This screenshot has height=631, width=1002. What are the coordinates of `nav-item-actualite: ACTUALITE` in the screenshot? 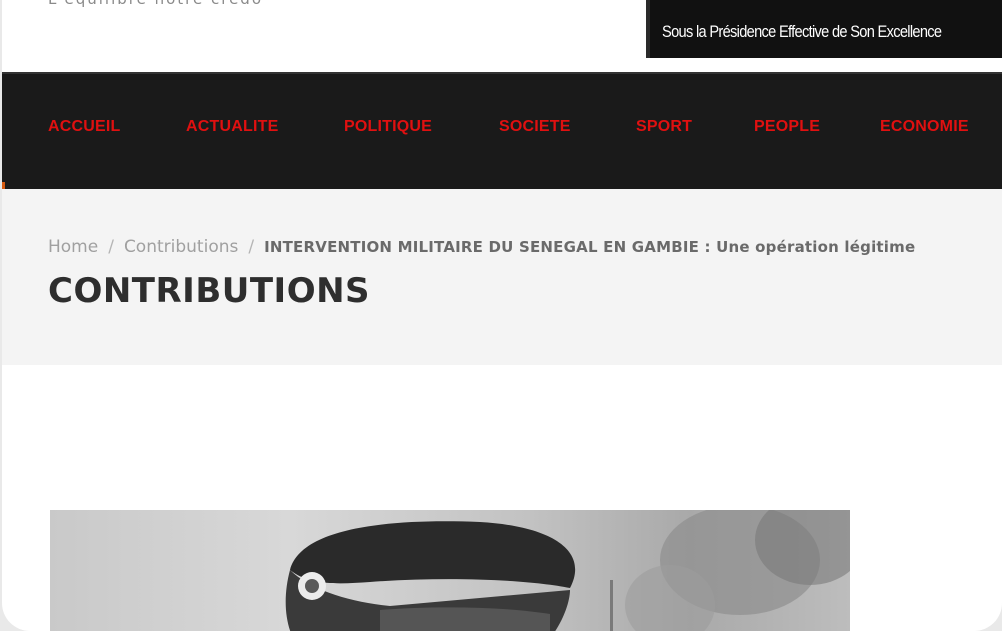 It's located at (232, 127).